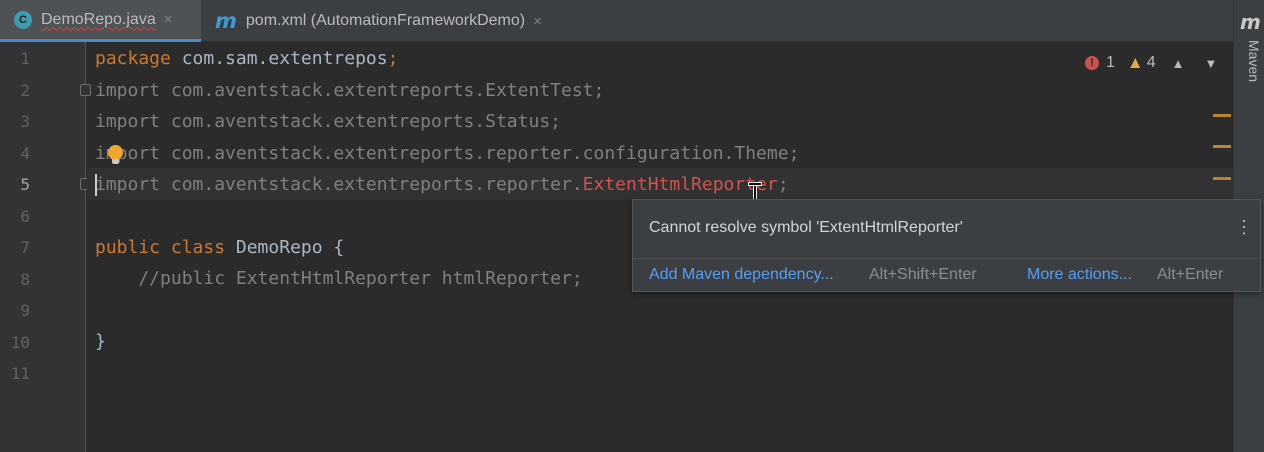  What do you see at coordinates (946, 258) in the screenshot?
I see `divider` at bounding box center [946, 258].